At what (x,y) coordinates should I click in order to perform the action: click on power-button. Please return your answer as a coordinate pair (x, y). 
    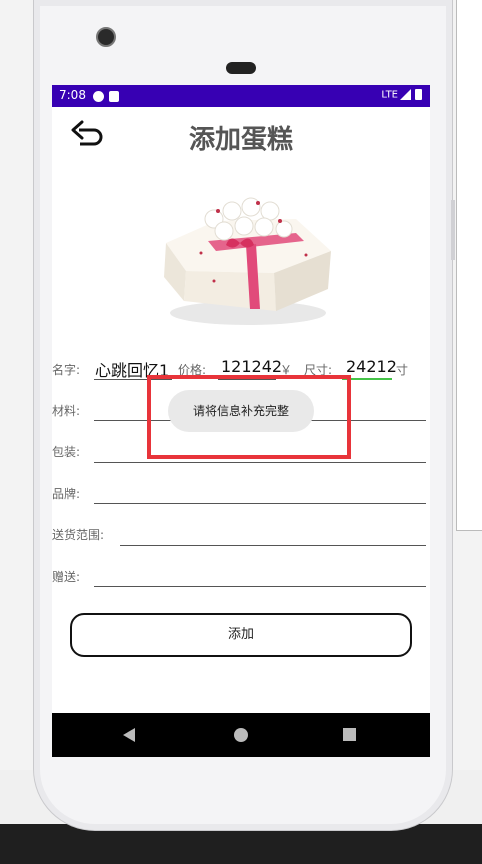
    Looking at the image, I should click on (453, 230).